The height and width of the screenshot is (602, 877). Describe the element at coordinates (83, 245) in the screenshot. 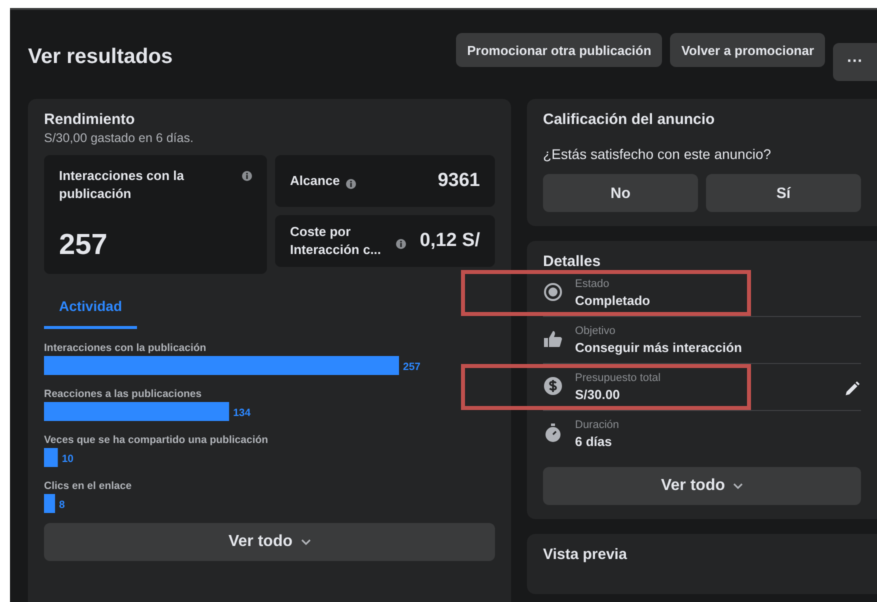

I see `metric-value: 257` at that location.